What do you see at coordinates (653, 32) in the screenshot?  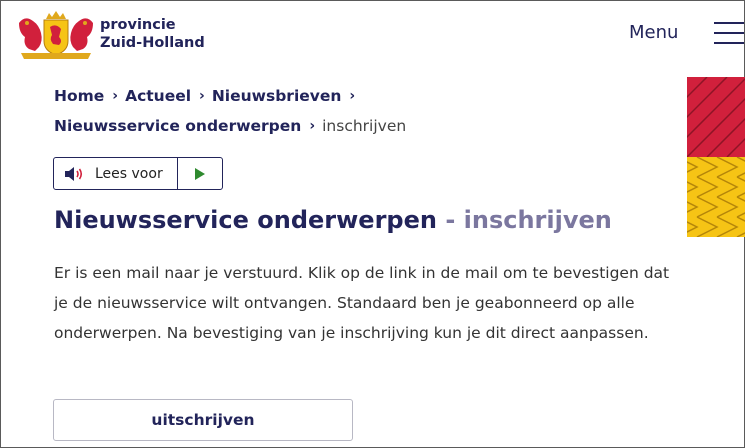 I see `menu-button-label: Menu` at bounding box center [653, 32].